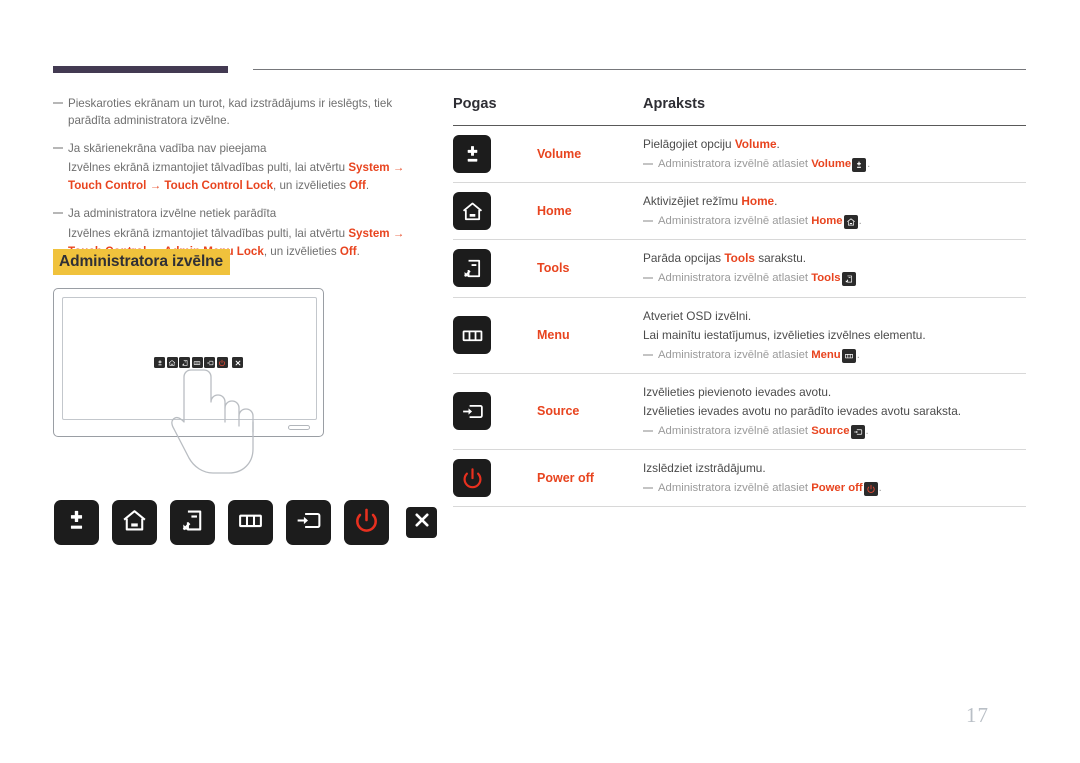 The height and width of the screenshot is (763, 1080). I want to click on page-number: 17, so click(977, 715).